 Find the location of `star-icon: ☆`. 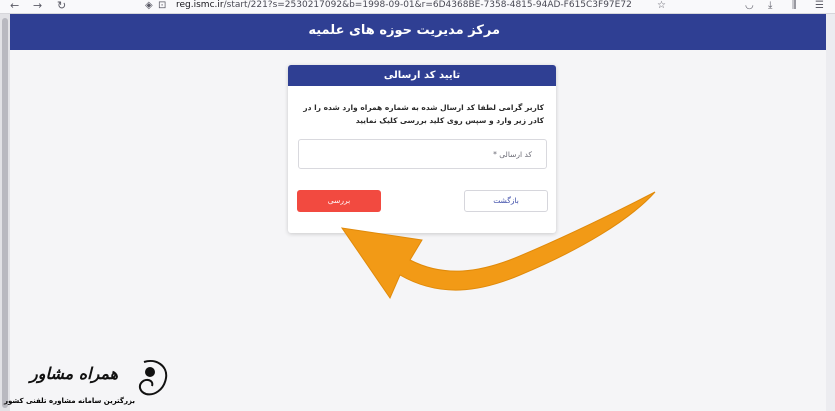

star-icon: ☆ is located at coordinates (661, 6).